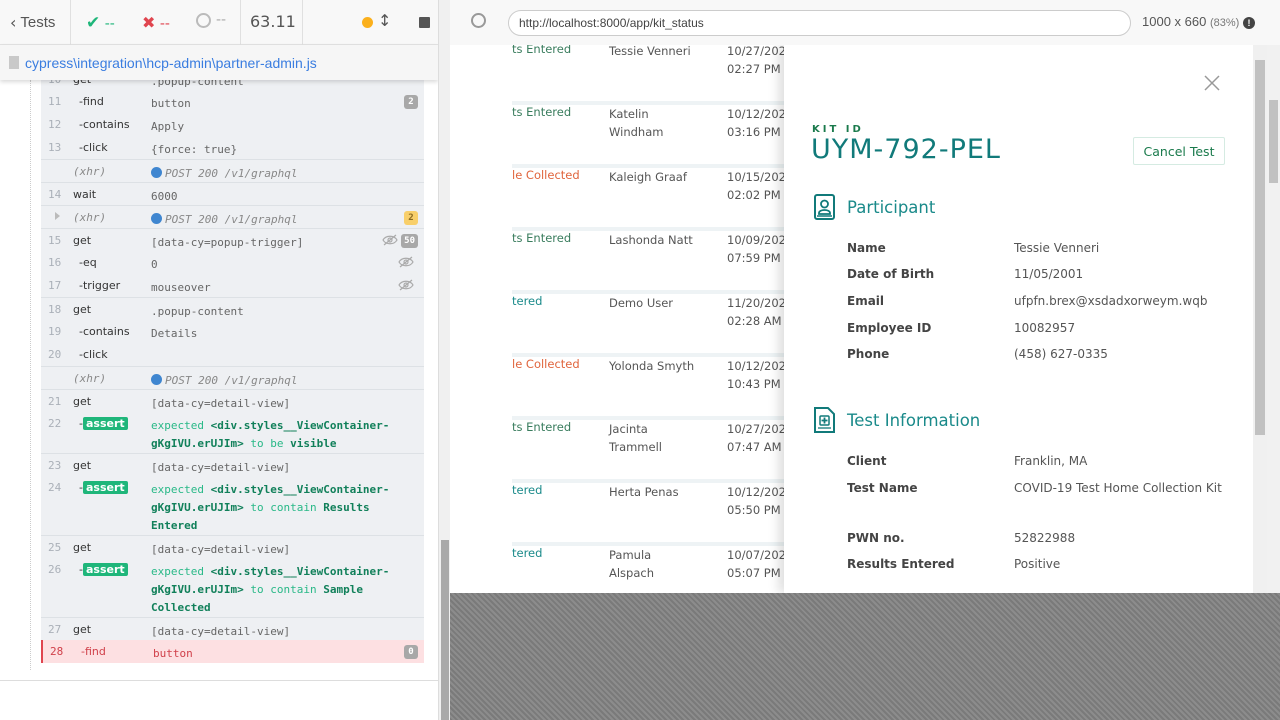  Describe the element at coordinates (891, 207) in the screenshot. I see `participant-heading: Participant` at that location.